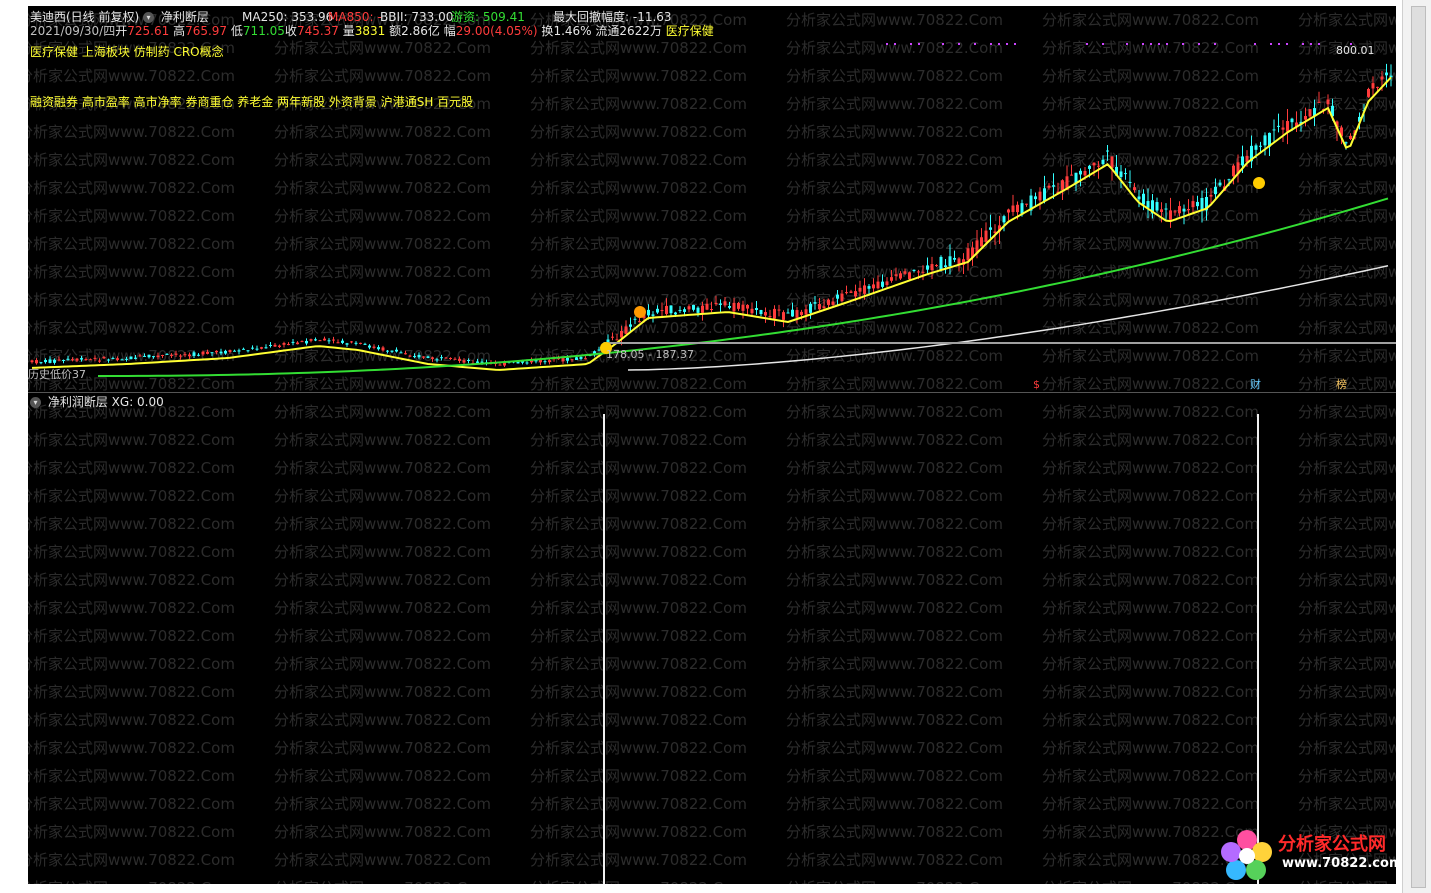 The image size is (1431, 893). Describe the element at coordinates (1332, 844) in the screenshot. I see `logo-name: 分析家公式网` at that location.